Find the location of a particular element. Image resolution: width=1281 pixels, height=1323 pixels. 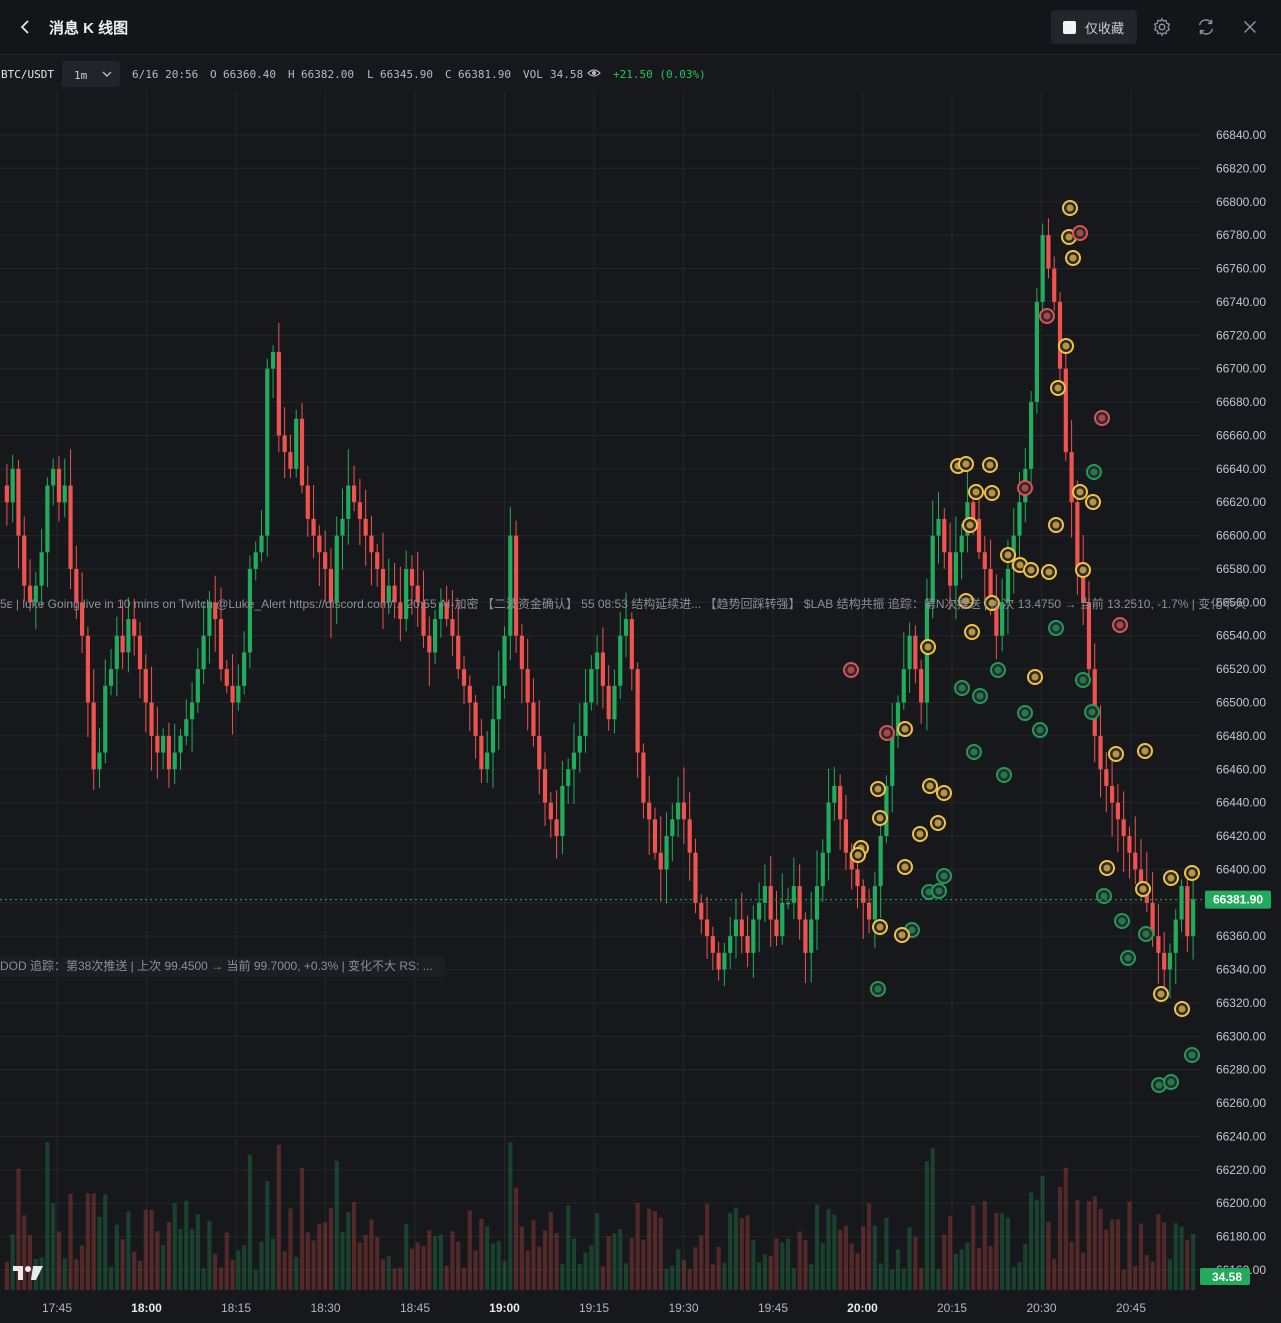

favorites-checkbox is located at coordinates (1069, 27).